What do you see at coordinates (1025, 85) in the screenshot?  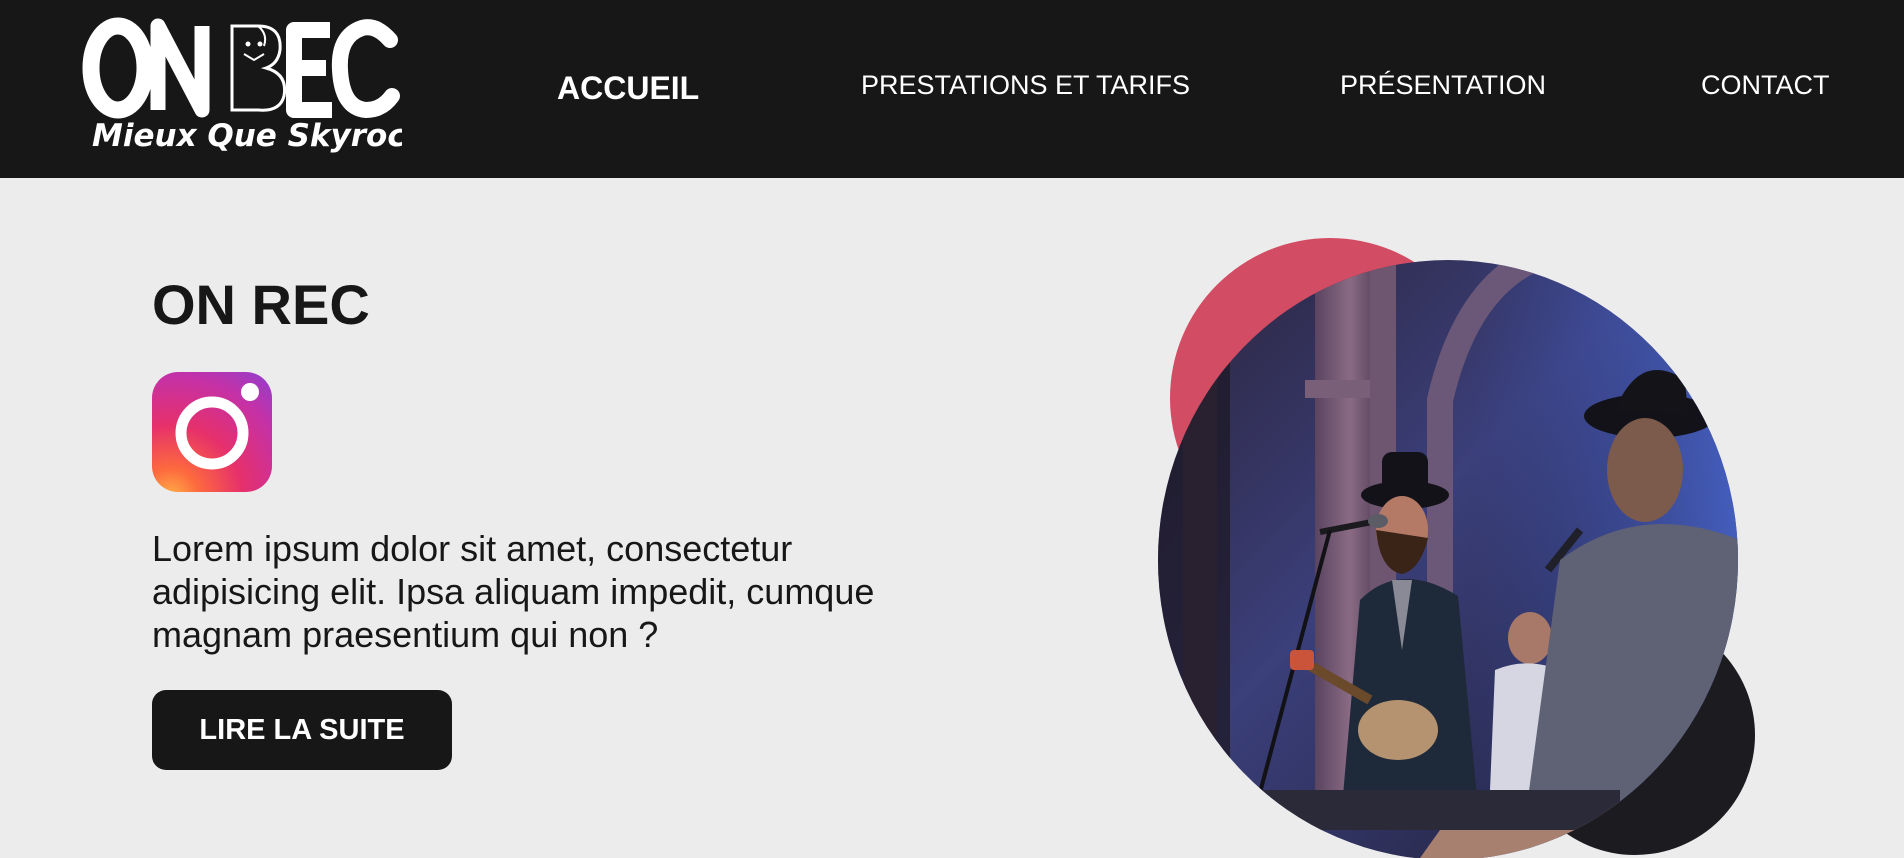 I see `nav-link-prestations-tarifs: PRESTATIONS ET TARIFS` at bounding box center [1025, 85].